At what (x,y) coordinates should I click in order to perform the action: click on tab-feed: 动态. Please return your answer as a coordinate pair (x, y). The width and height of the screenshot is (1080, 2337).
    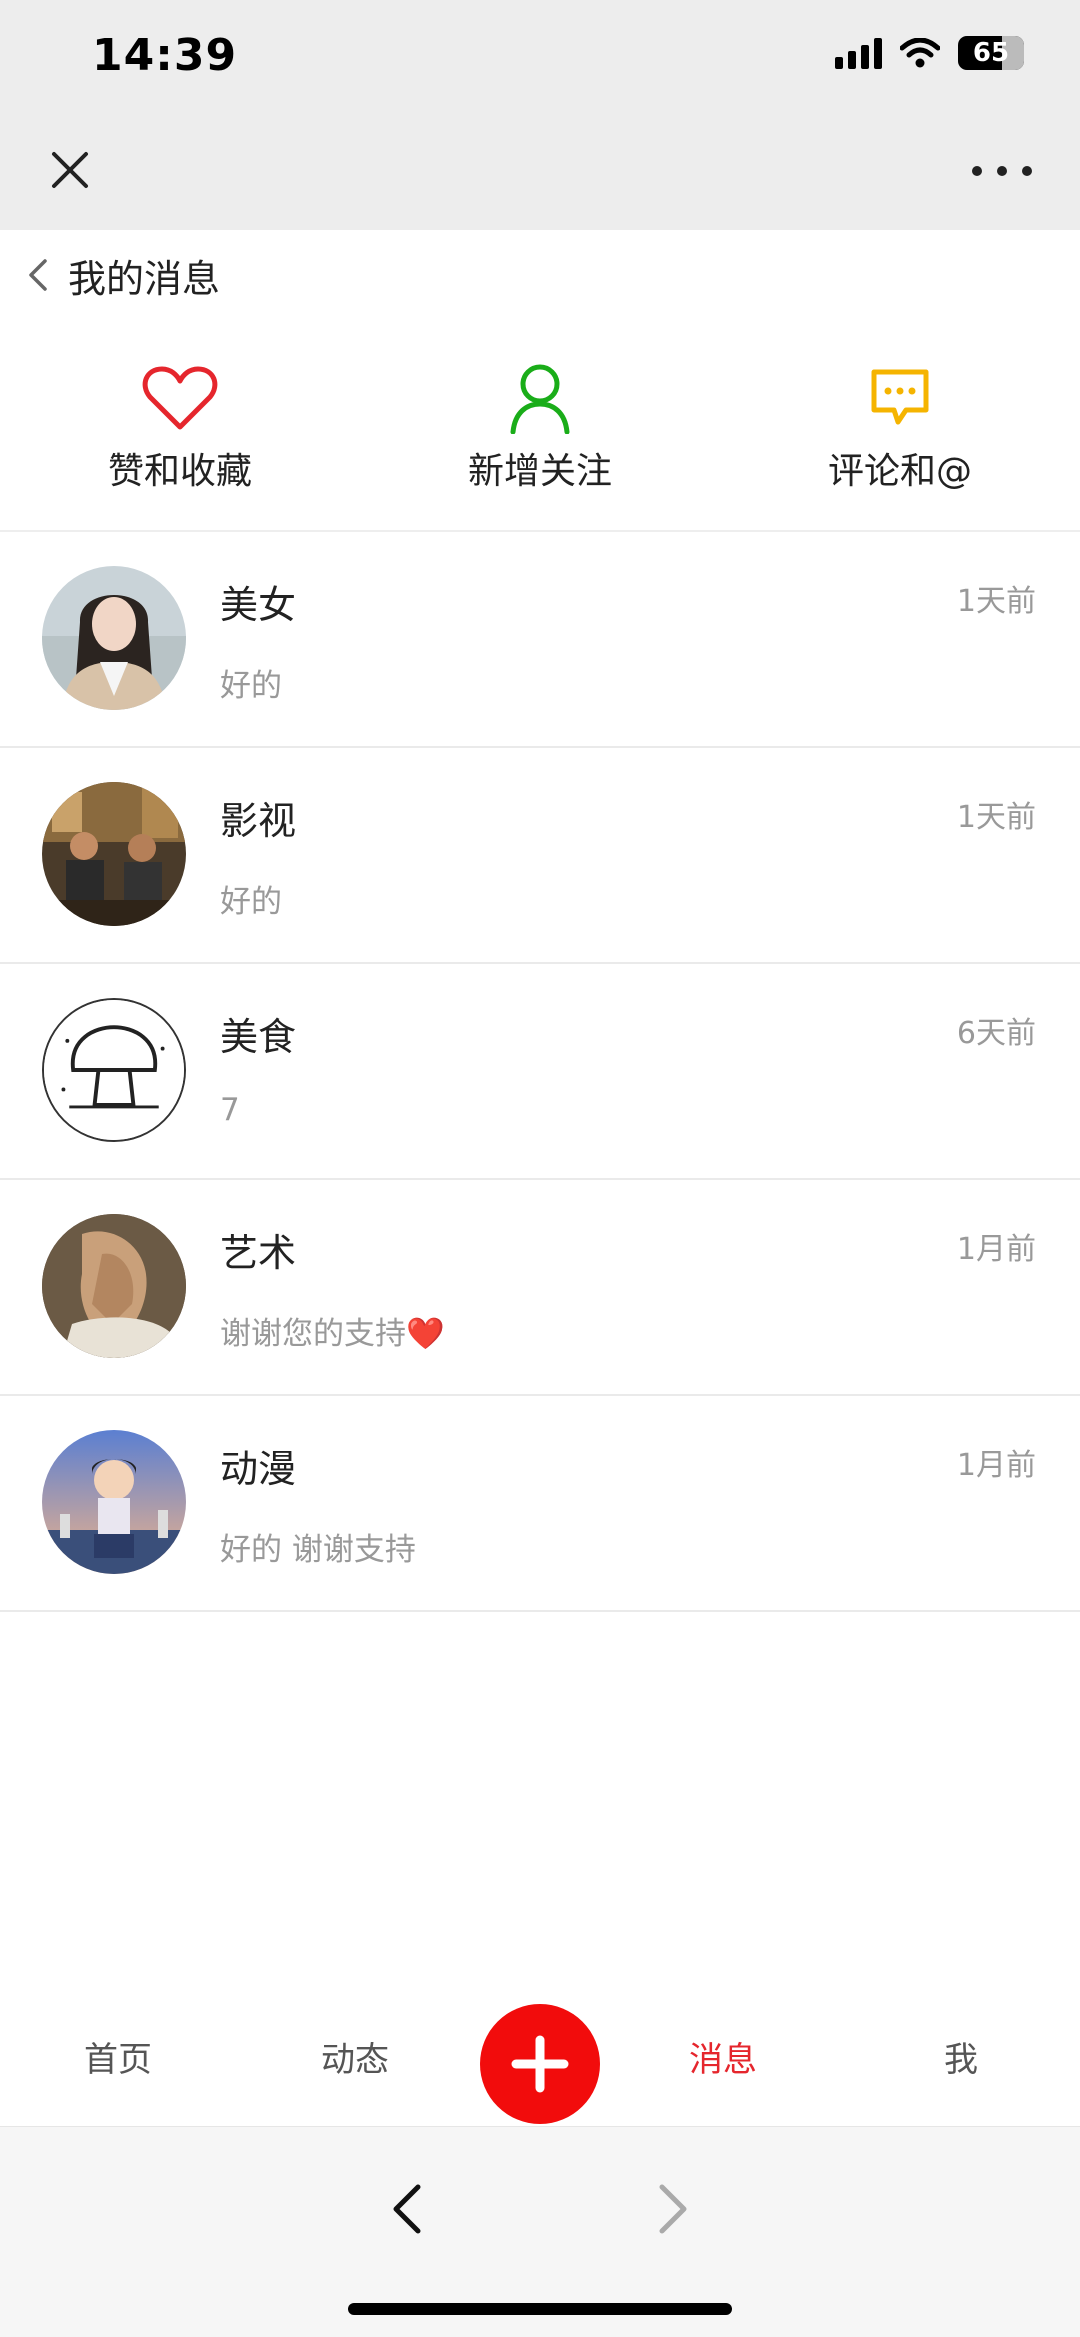
    Looking at the image, I should click on (355, 2056).